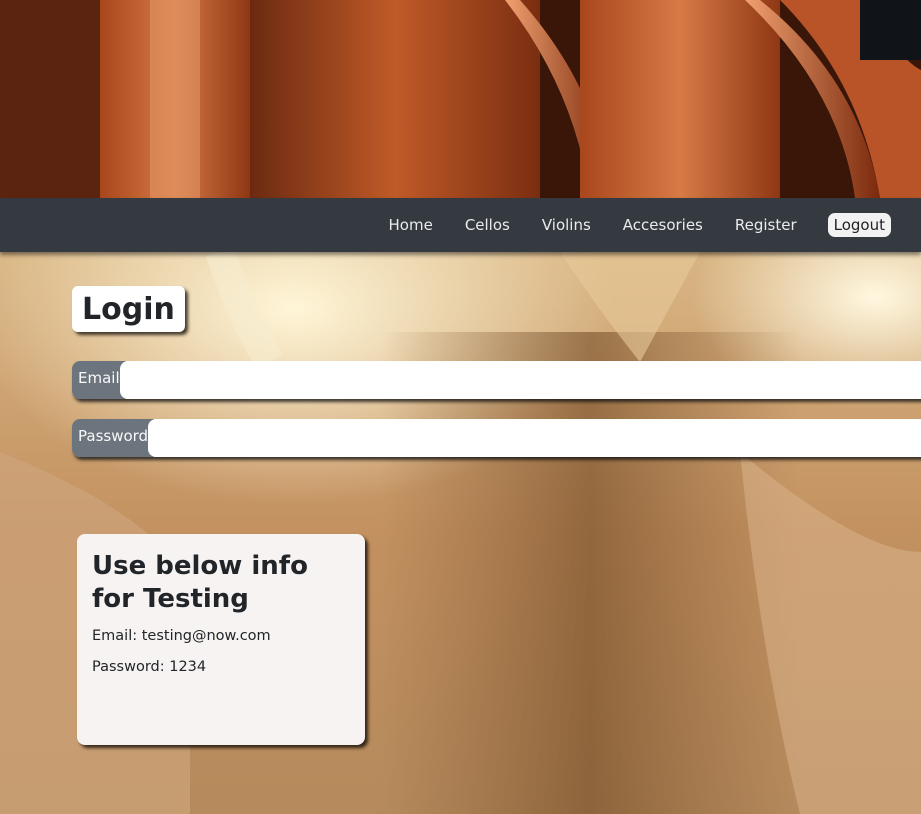 The width and height of the screenshot is (921, 814). What do you see at coordinates (520, 380) in the screenshot?
I see `email-input` at bounding box center [520, 380].